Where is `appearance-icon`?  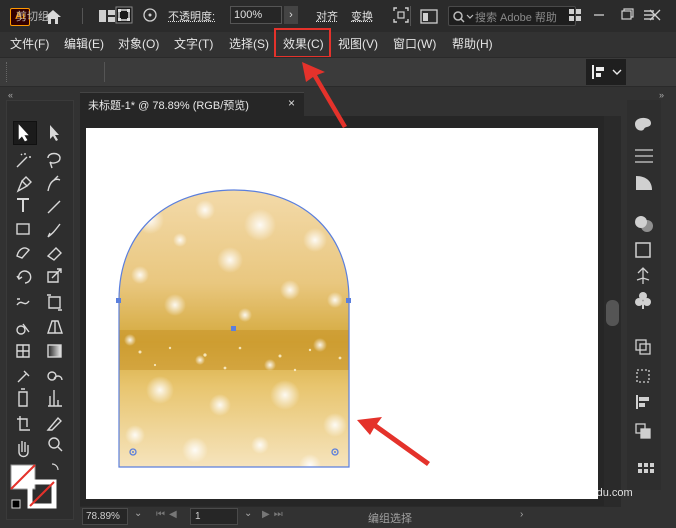 appearance-icon is located at coordinates (644, 224).